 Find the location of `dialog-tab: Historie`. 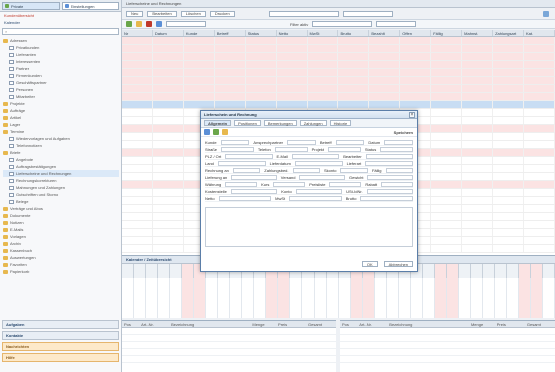

dialog-tab: Historie is located at coordinates (340, 123).